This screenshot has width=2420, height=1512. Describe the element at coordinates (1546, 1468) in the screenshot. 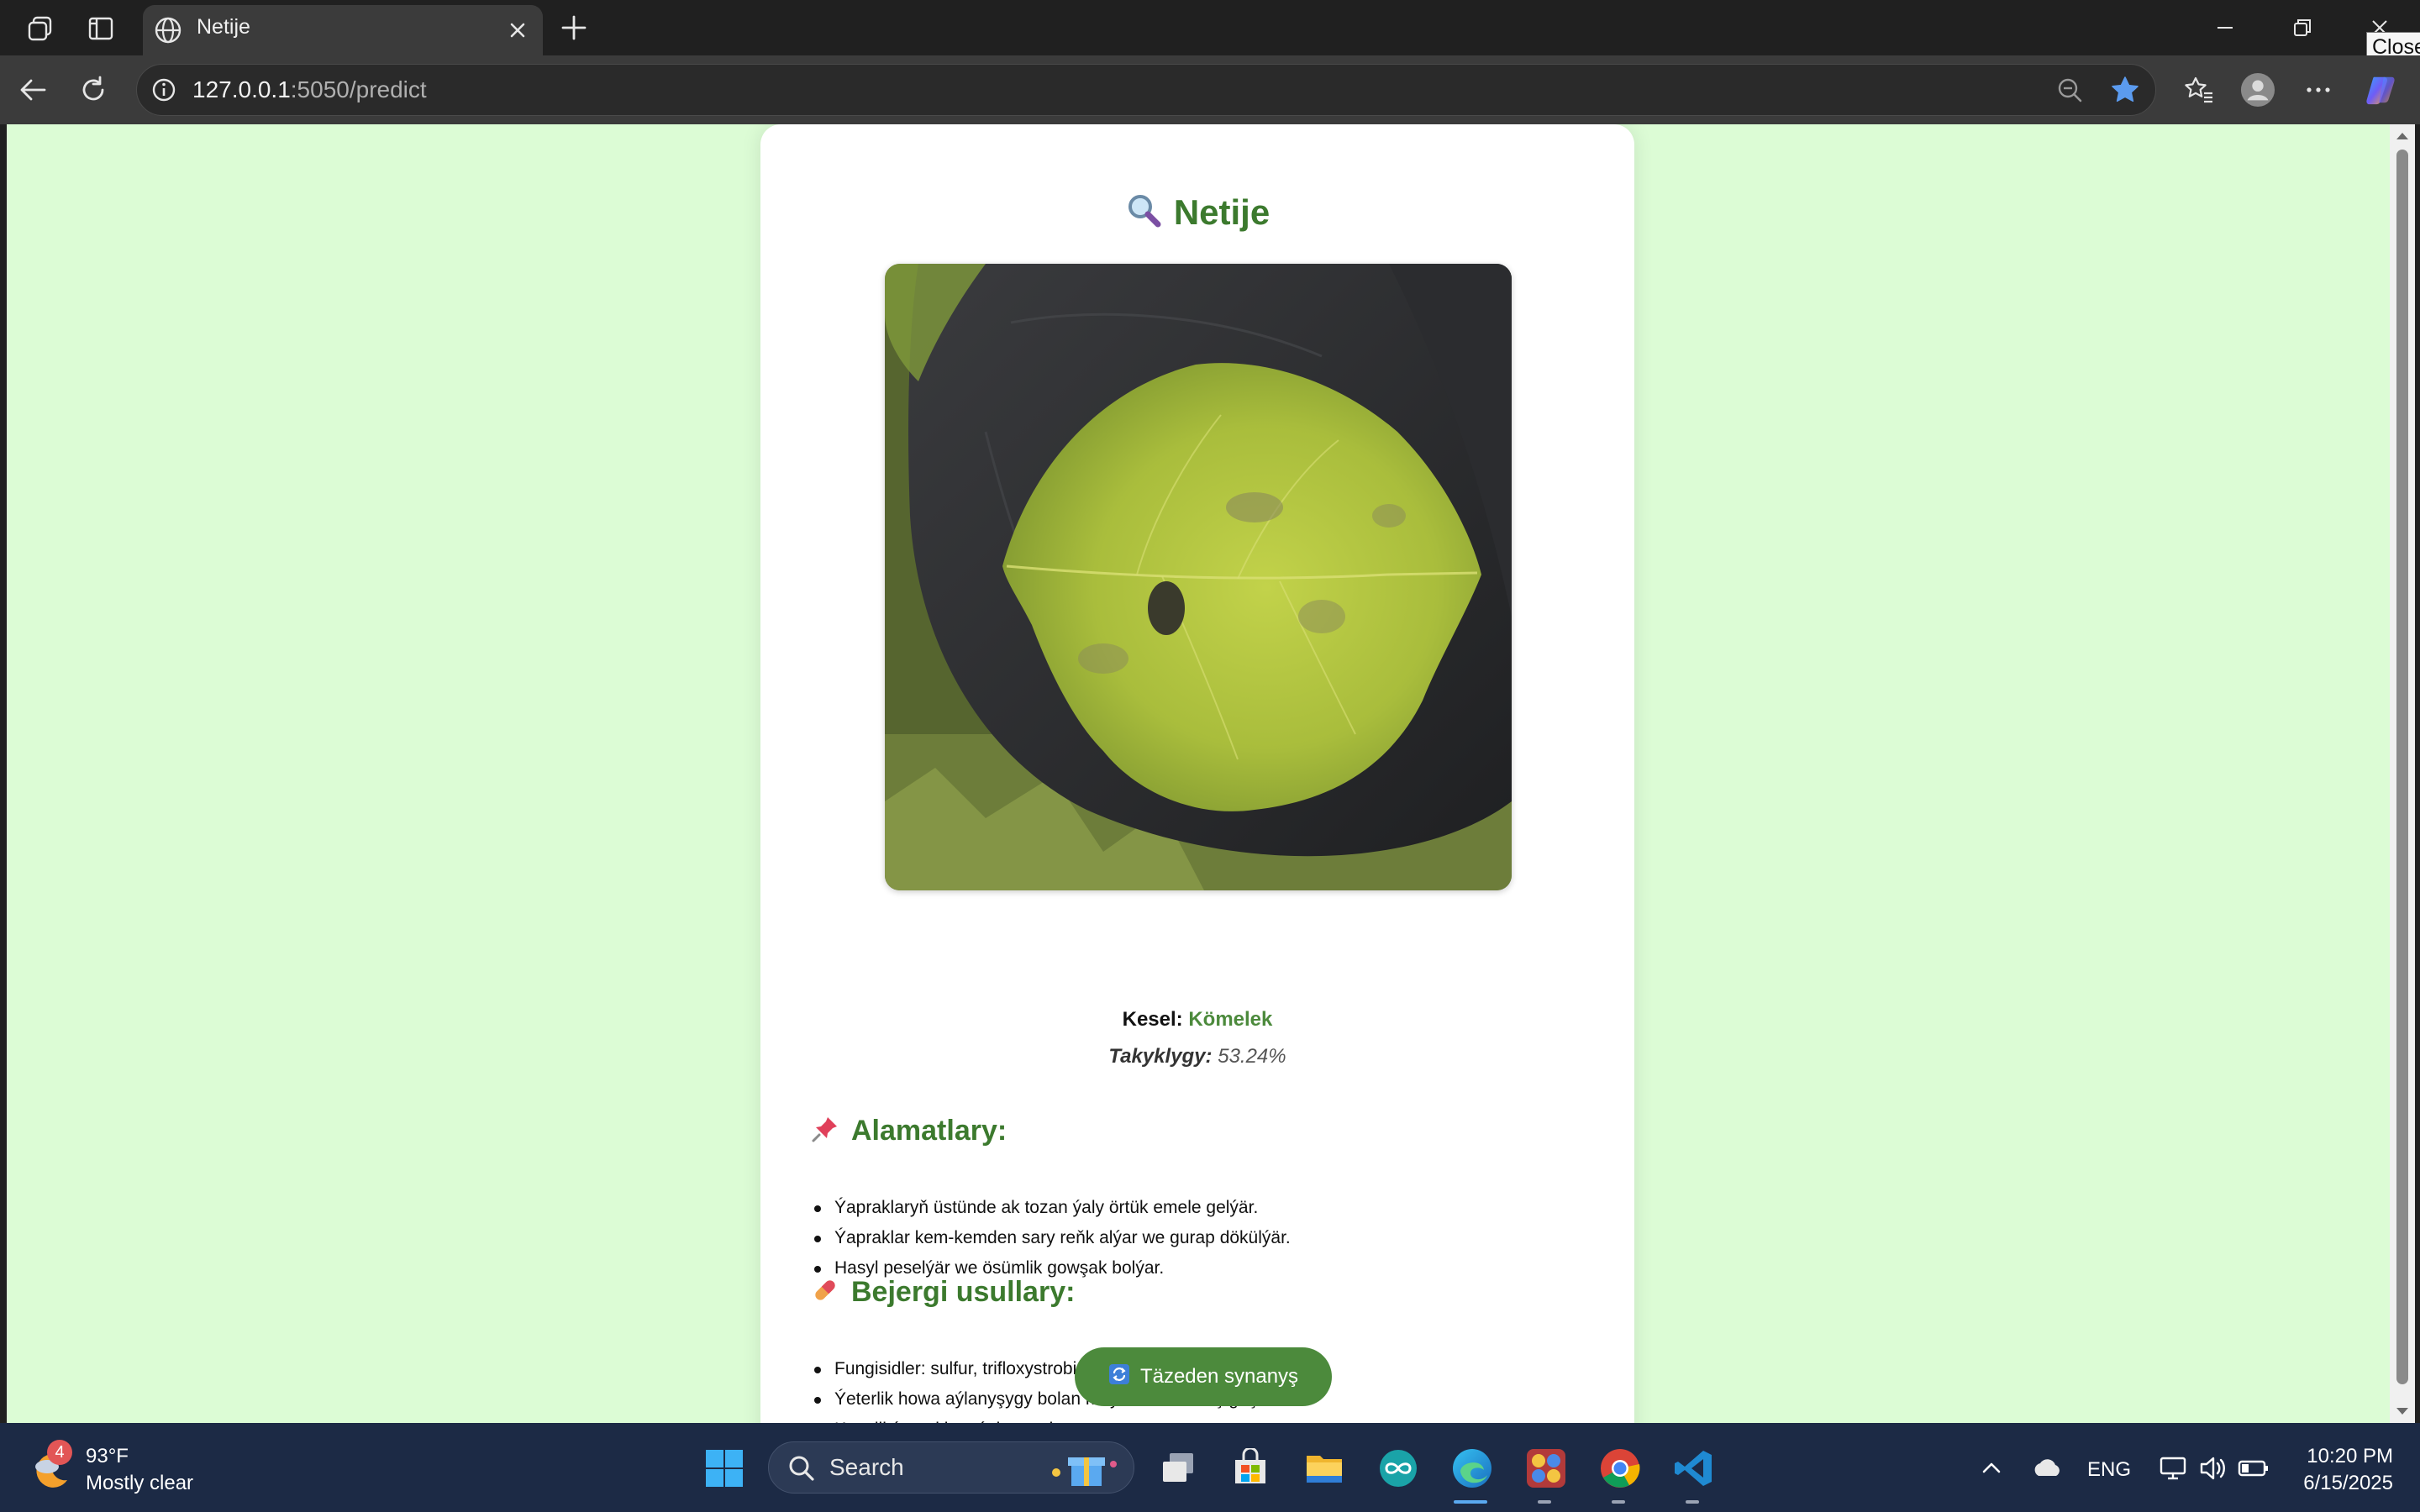

I see `game-app-icon` at that location.